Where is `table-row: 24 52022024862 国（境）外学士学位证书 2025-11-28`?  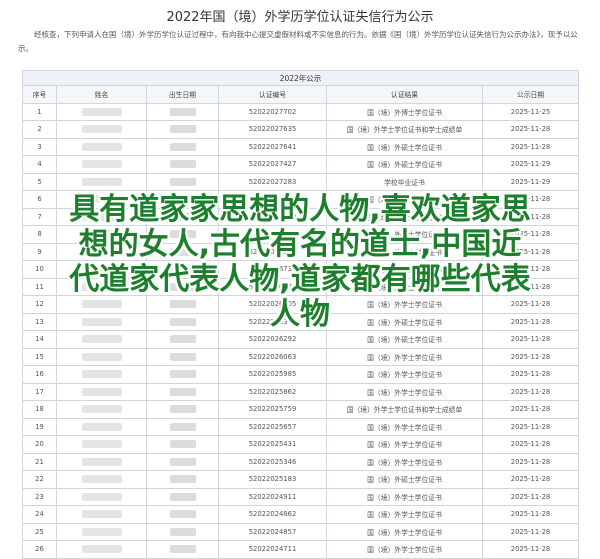 table-row: 24 52022024862 国（境）外学士学位证书 2025-11-28 is located at coordinates (301, 514).